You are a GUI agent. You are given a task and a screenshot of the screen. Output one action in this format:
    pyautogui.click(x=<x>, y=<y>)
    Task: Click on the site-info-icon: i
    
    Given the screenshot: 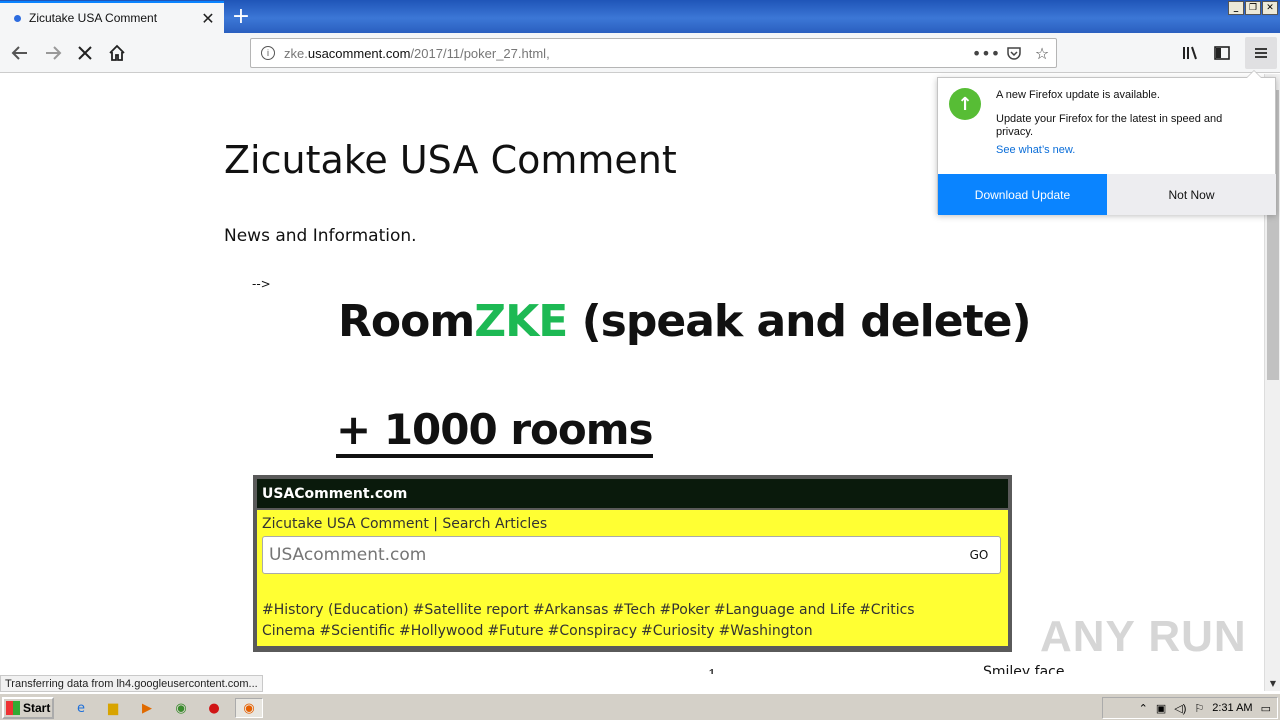 What is the action you would take?
    pyautogui.click(x=268, y=53)
    